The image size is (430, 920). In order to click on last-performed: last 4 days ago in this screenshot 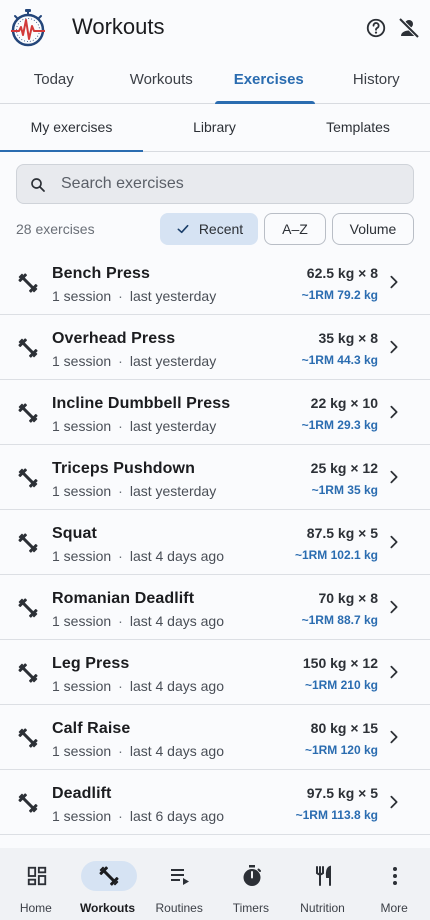, I will do `click(176, 556)`.